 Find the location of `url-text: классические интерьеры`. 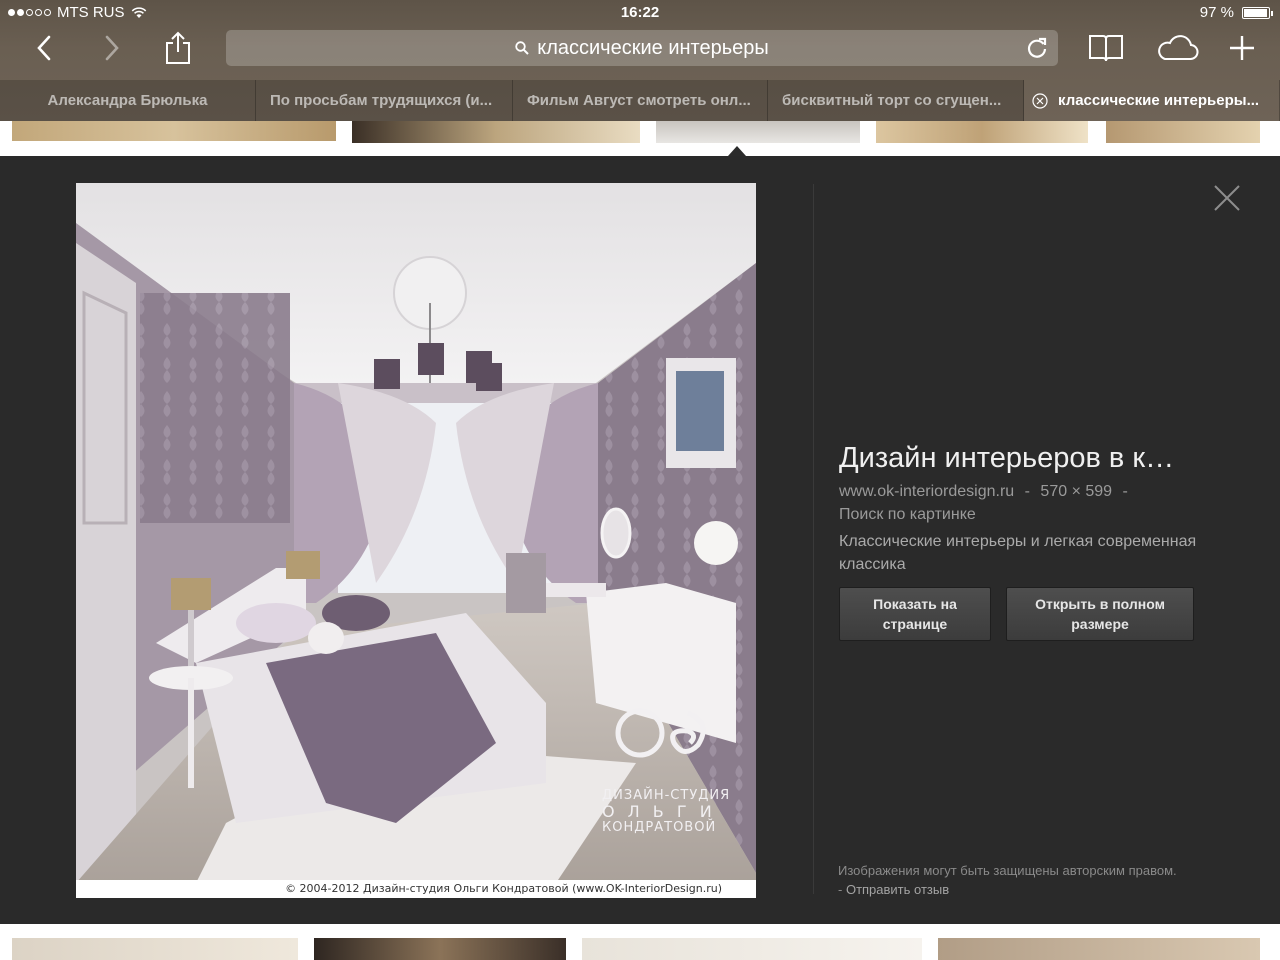

url-text: классические интерьеры is located at coordinates (653, 47).